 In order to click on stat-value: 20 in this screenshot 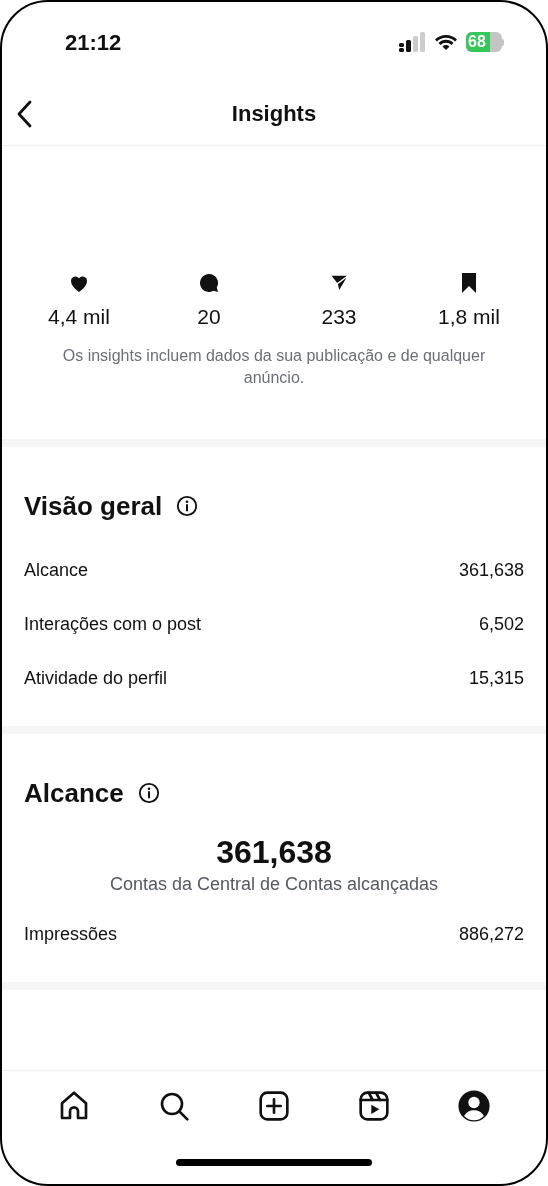, I will do `click(209, 317)`.